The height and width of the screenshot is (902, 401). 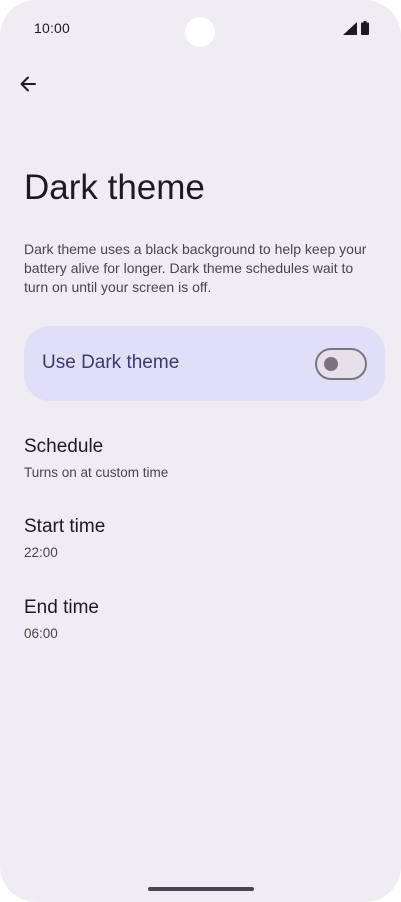 I want to click on setting-title: End time, so click(x=61, y=607).